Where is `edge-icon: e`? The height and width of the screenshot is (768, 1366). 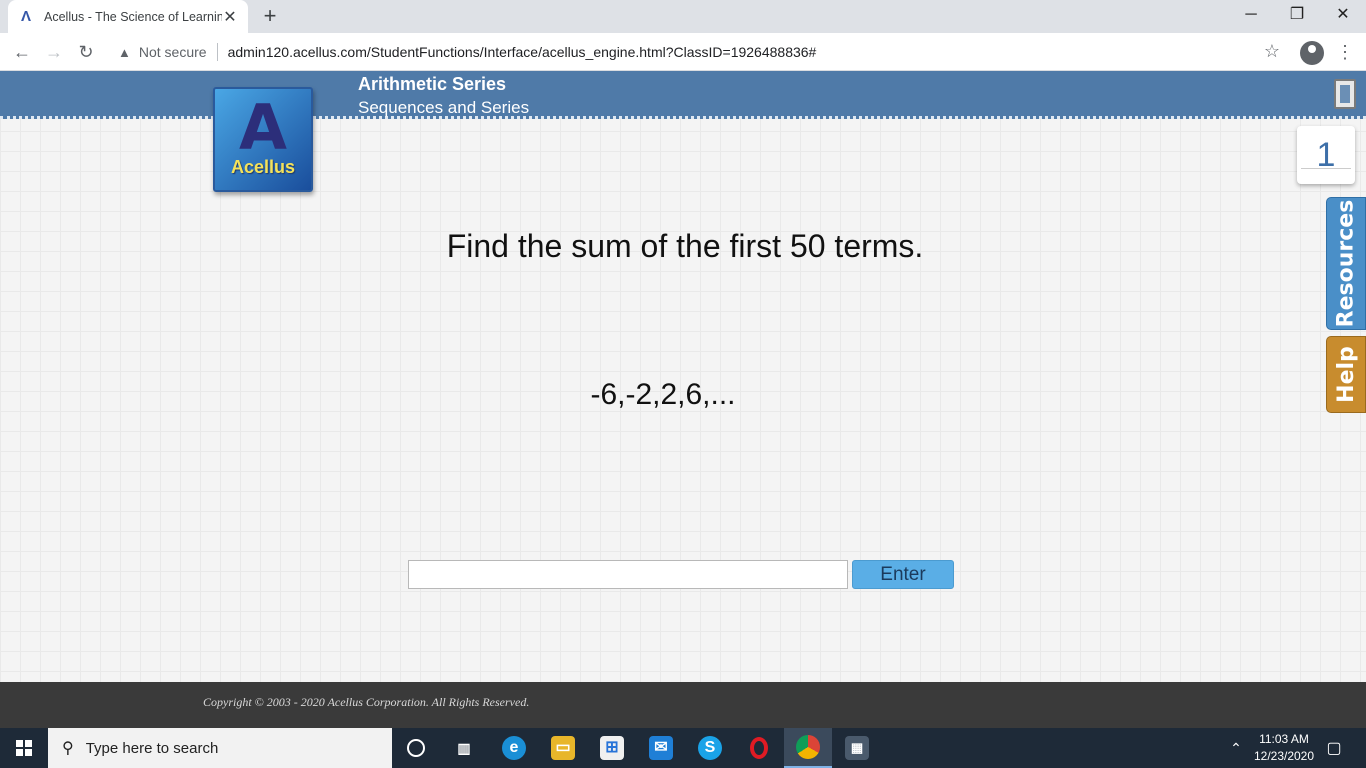
edge-icon: e is located at coordinates (514, 748).